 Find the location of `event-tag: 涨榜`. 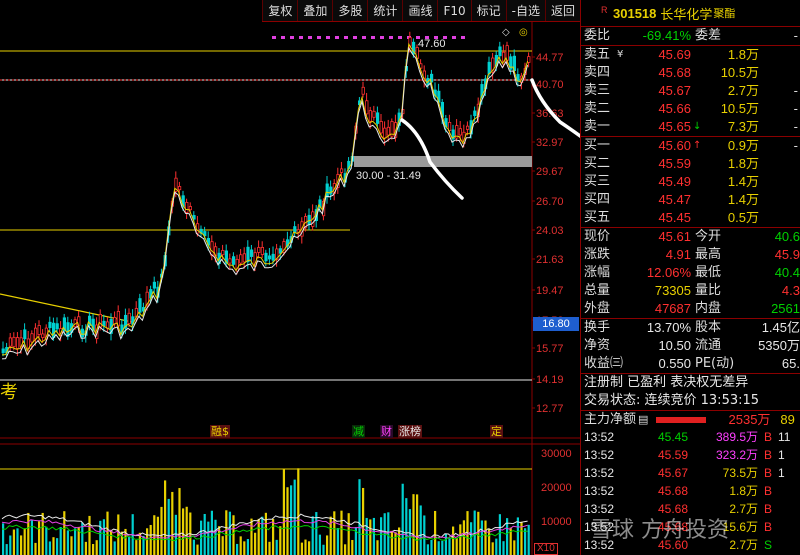

event-tag: 涨榜 is located at coordinates (410, 431).